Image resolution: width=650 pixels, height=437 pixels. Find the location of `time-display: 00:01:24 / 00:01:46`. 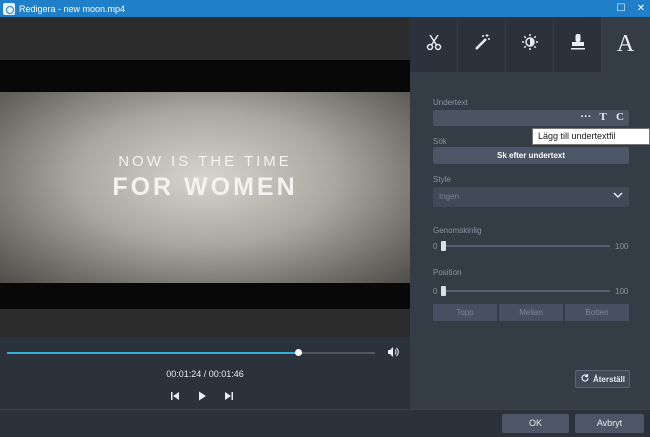

time-display: 00:01:24 / 00:01:46 is located at coordinates (205, 374).